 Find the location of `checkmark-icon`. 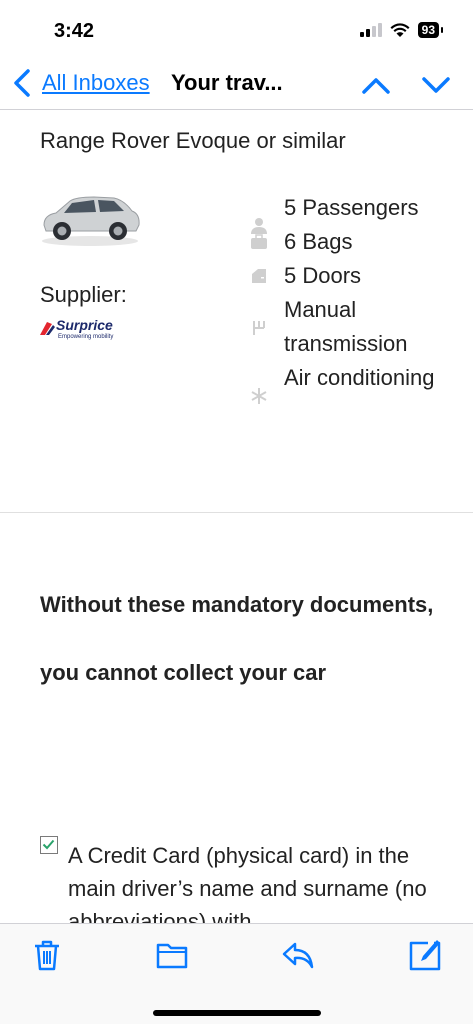

checkmark-icon is located at coordinates (48, 844).